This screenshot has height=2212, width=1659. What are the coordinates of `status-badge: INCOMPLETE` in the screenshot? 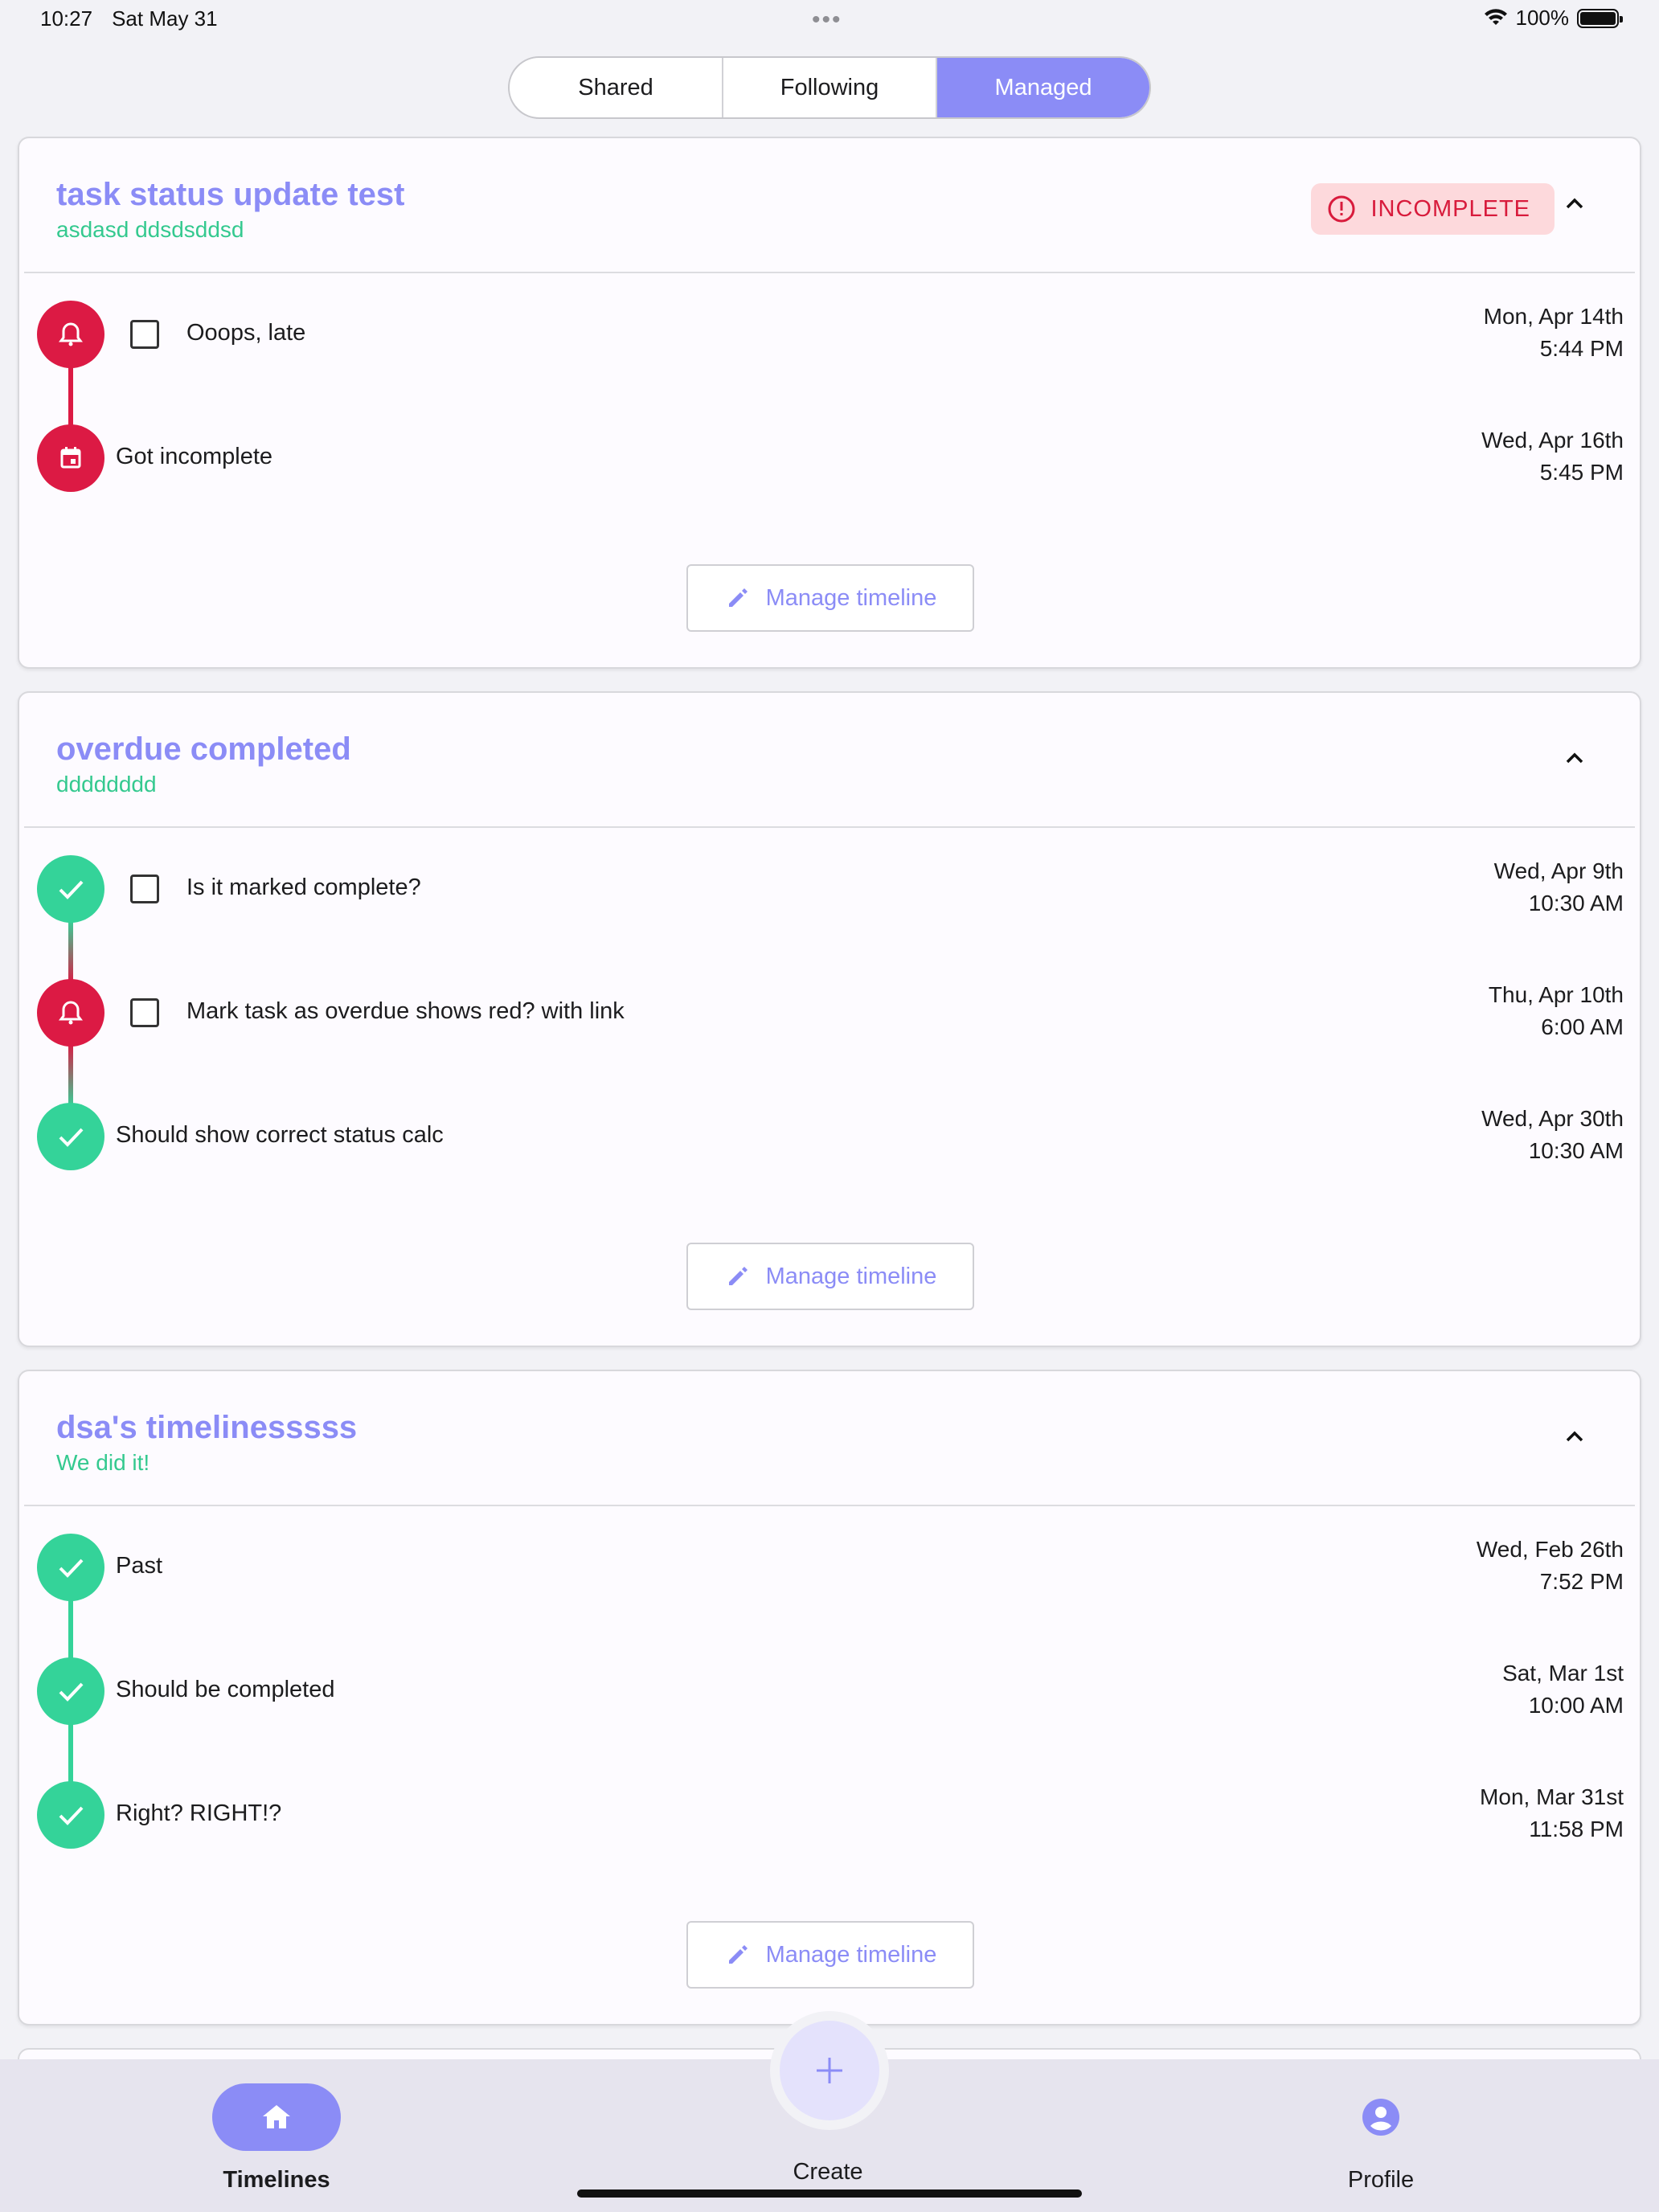 It's located at (1433, 209).